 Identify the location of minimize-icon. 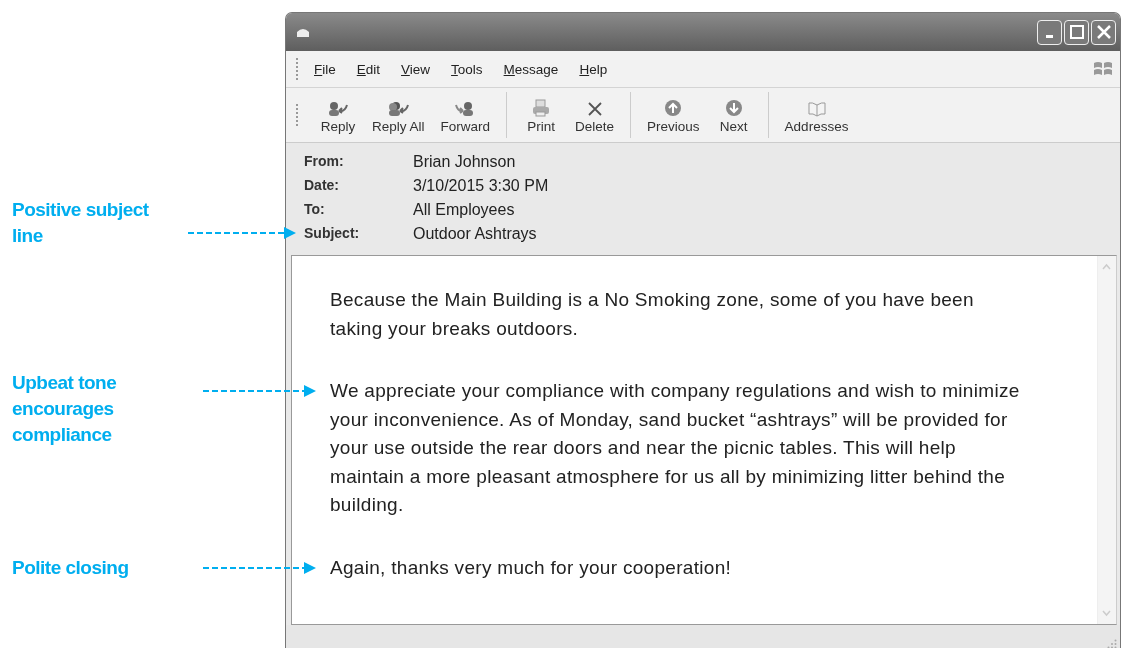
(1049, 36).